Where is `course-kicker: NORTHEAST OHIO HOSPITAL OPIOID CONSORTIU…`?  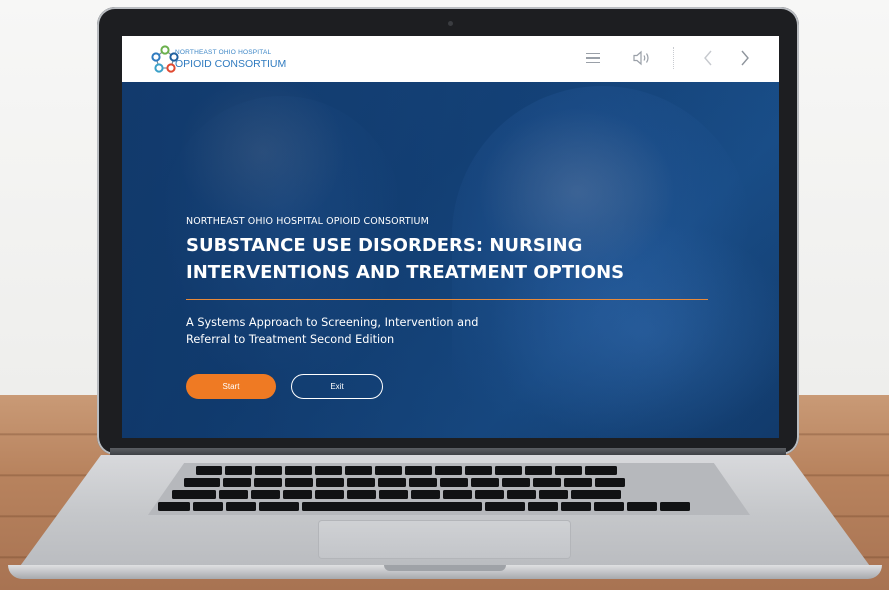 course-kicker: NORTHEAST OHIO HOSPITAL OPIOID CONSORTIU… is located at coordinates (307, 221).